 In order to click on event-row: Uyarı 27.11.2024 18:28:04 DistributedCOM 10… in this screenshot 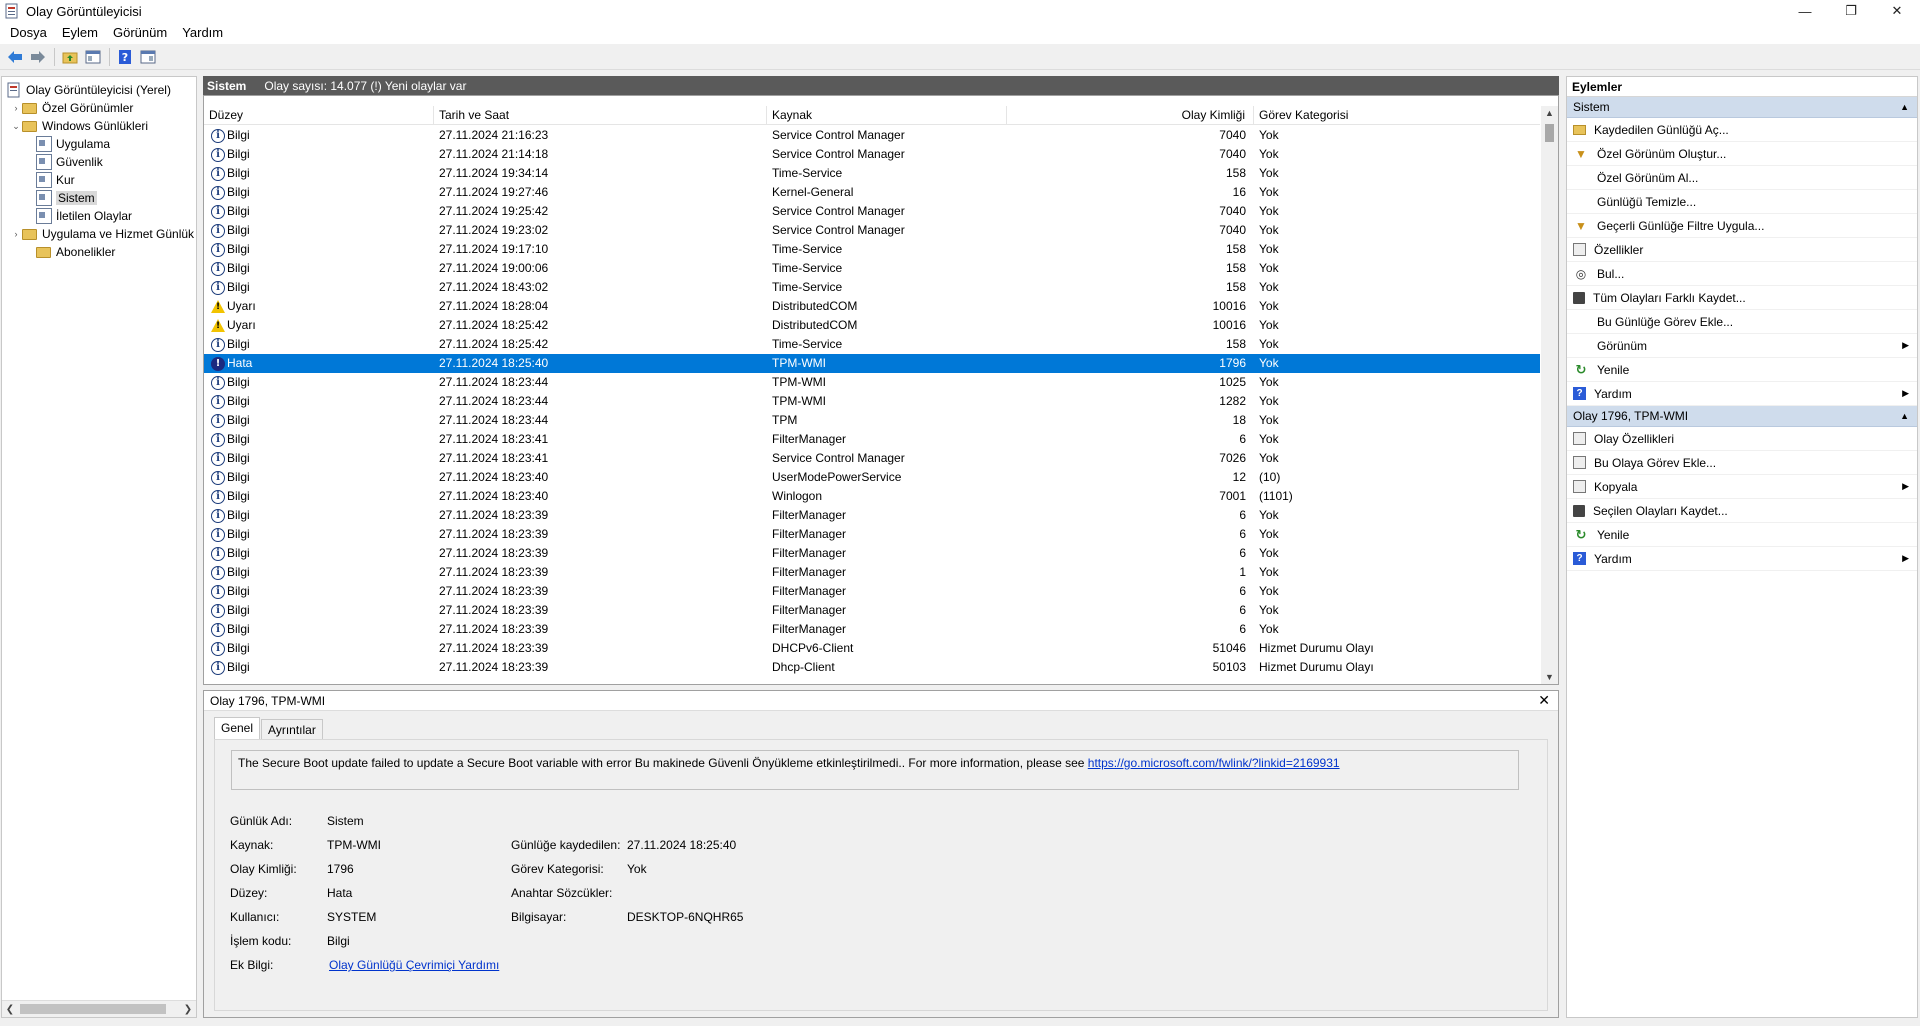, I will do `click(872, 306)`.